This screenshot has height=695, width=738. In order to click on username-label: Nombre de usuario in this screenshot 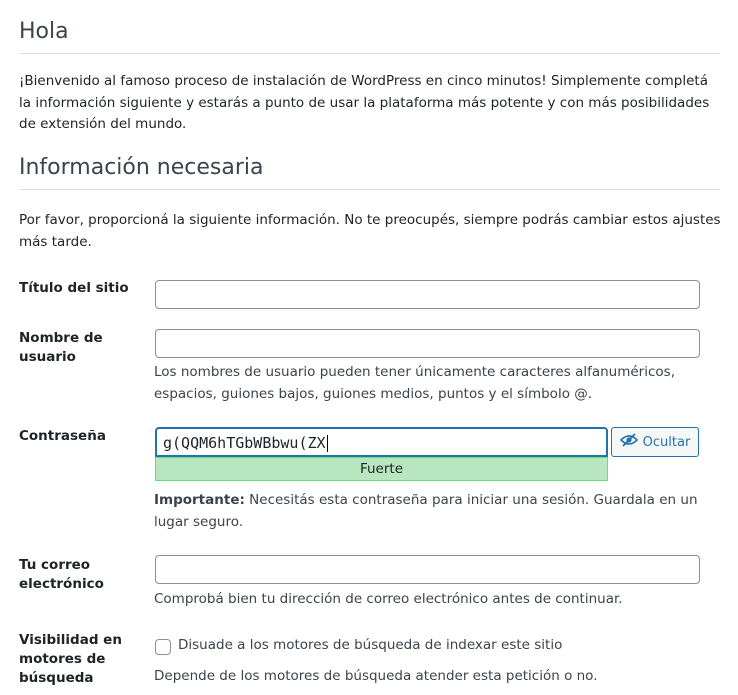, I will do `click(61, 347)`.